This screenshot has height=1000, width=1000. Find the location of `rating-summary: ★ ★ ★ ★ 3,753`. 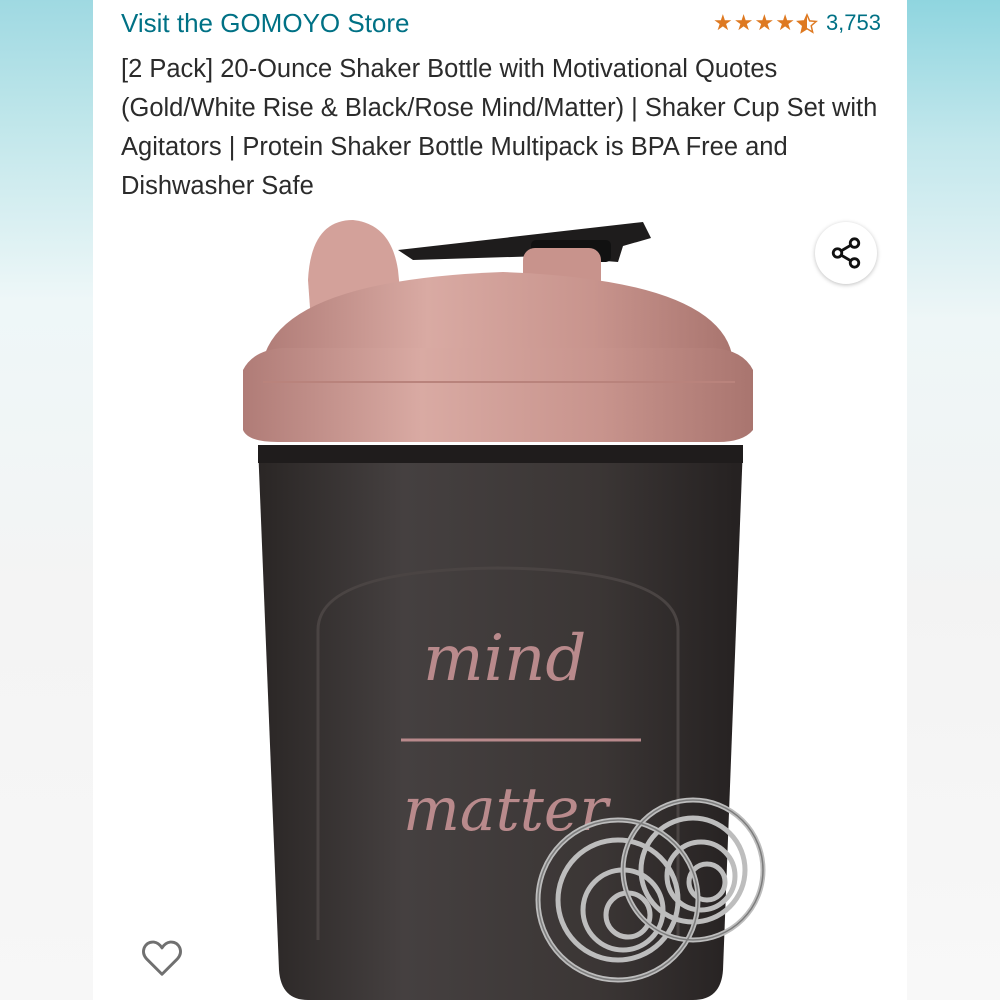

rating-summary: ★ ★ ★ ★ 3,753 is located at coordinates (797, 23).